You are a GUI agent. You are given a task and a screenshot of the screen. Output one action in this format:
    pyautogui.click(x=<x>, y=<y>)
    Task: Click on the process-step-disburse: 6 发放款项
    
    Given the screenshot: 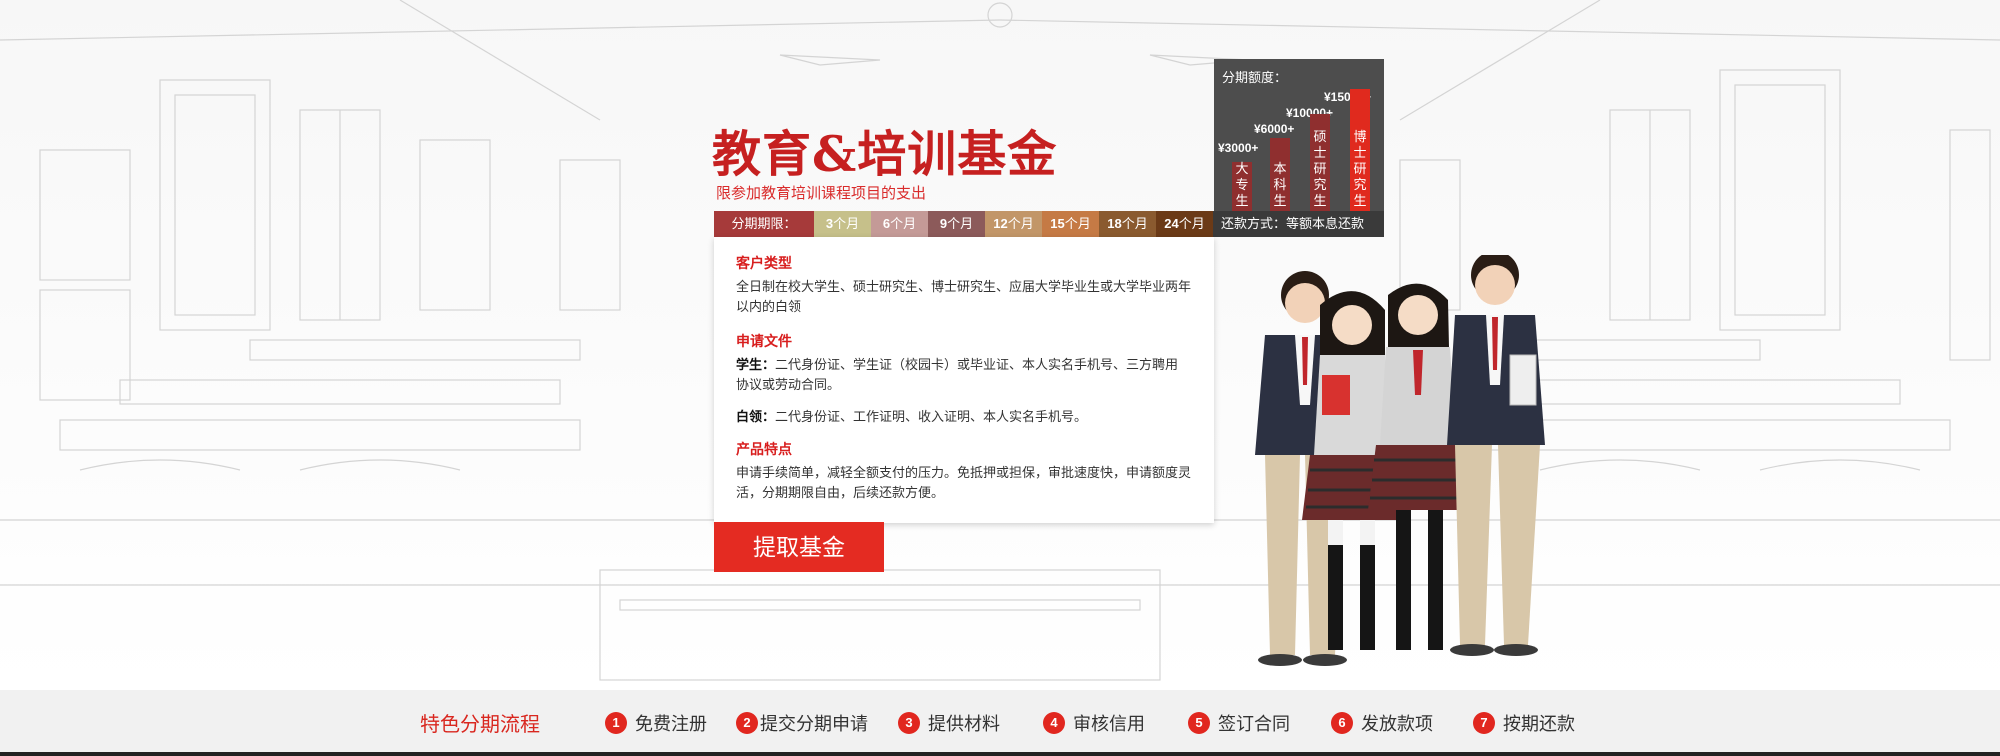 What is the action you would take?
    pyautogui.click(x=1382, y=723)
    